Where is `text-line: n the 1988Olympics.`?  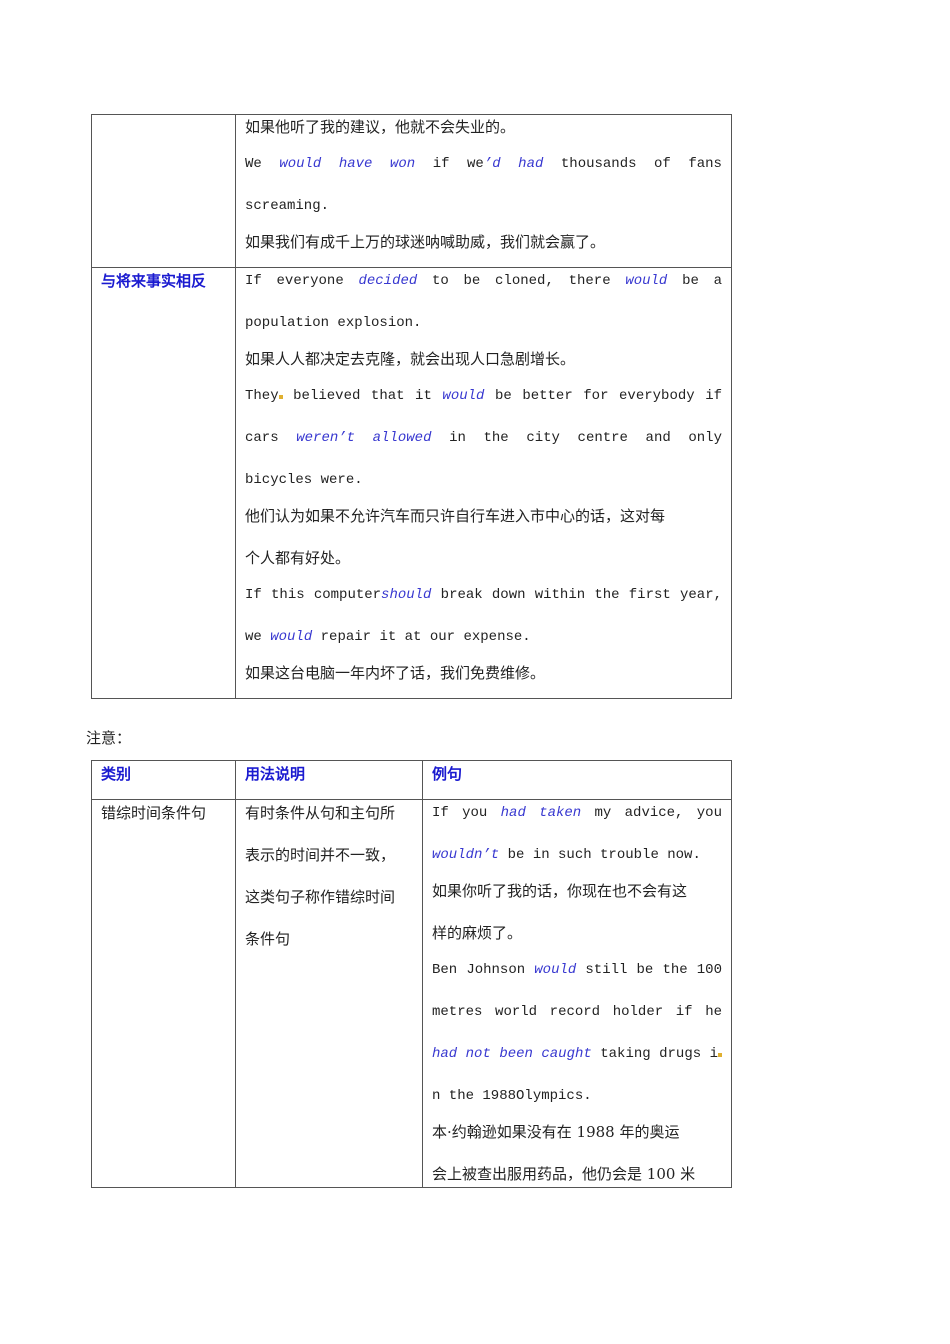
text-line: n the 1988Olympics. is located at coordinates (577, 1096).